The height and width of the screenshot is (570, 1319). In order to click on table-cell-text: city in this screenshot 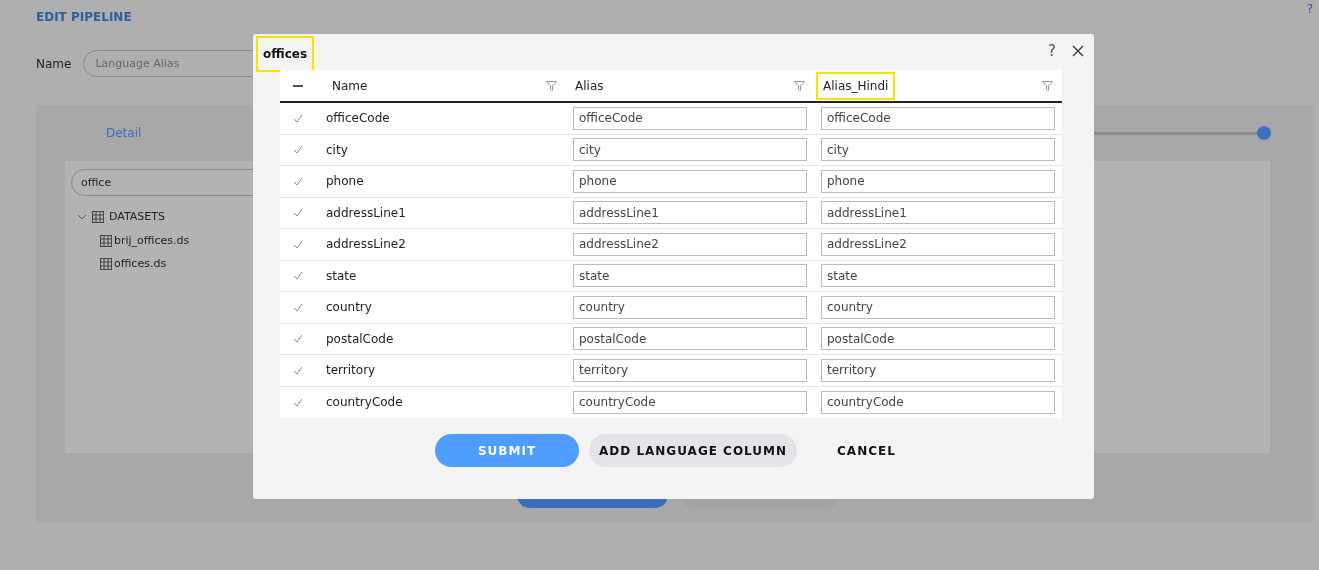, I will do `click(337, 150)`.